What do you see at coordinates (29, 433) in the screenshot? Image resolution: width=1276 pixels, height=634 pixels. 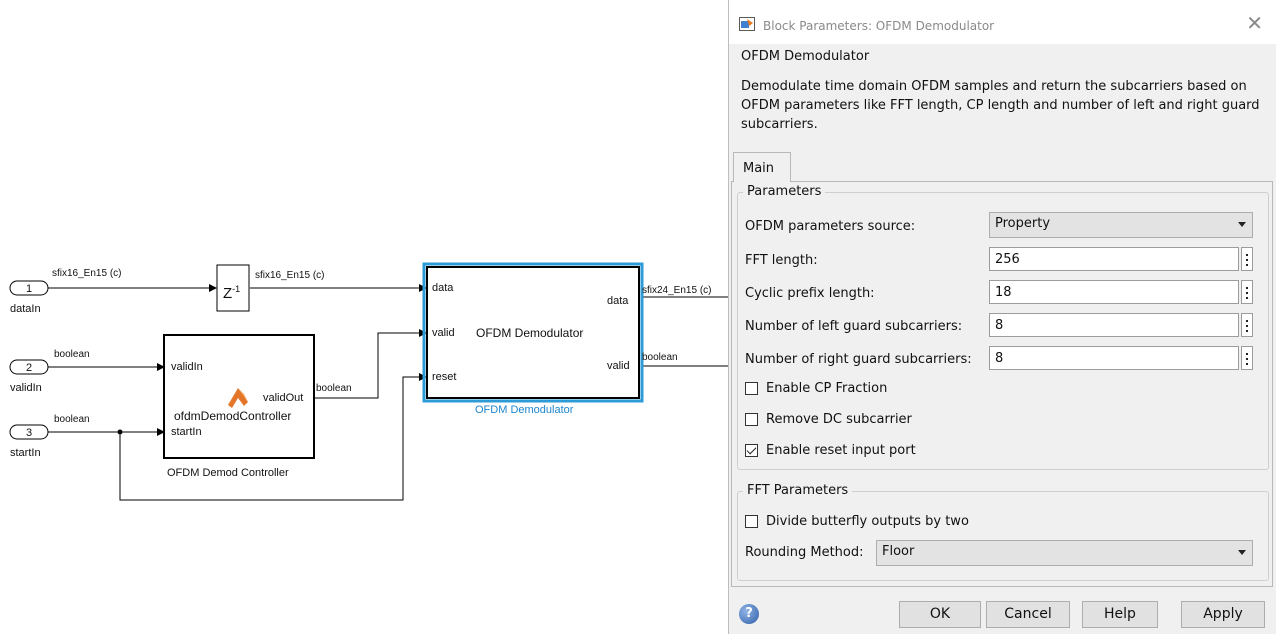 I see `inport-3-number: 3` at bounding box center [29, 433].